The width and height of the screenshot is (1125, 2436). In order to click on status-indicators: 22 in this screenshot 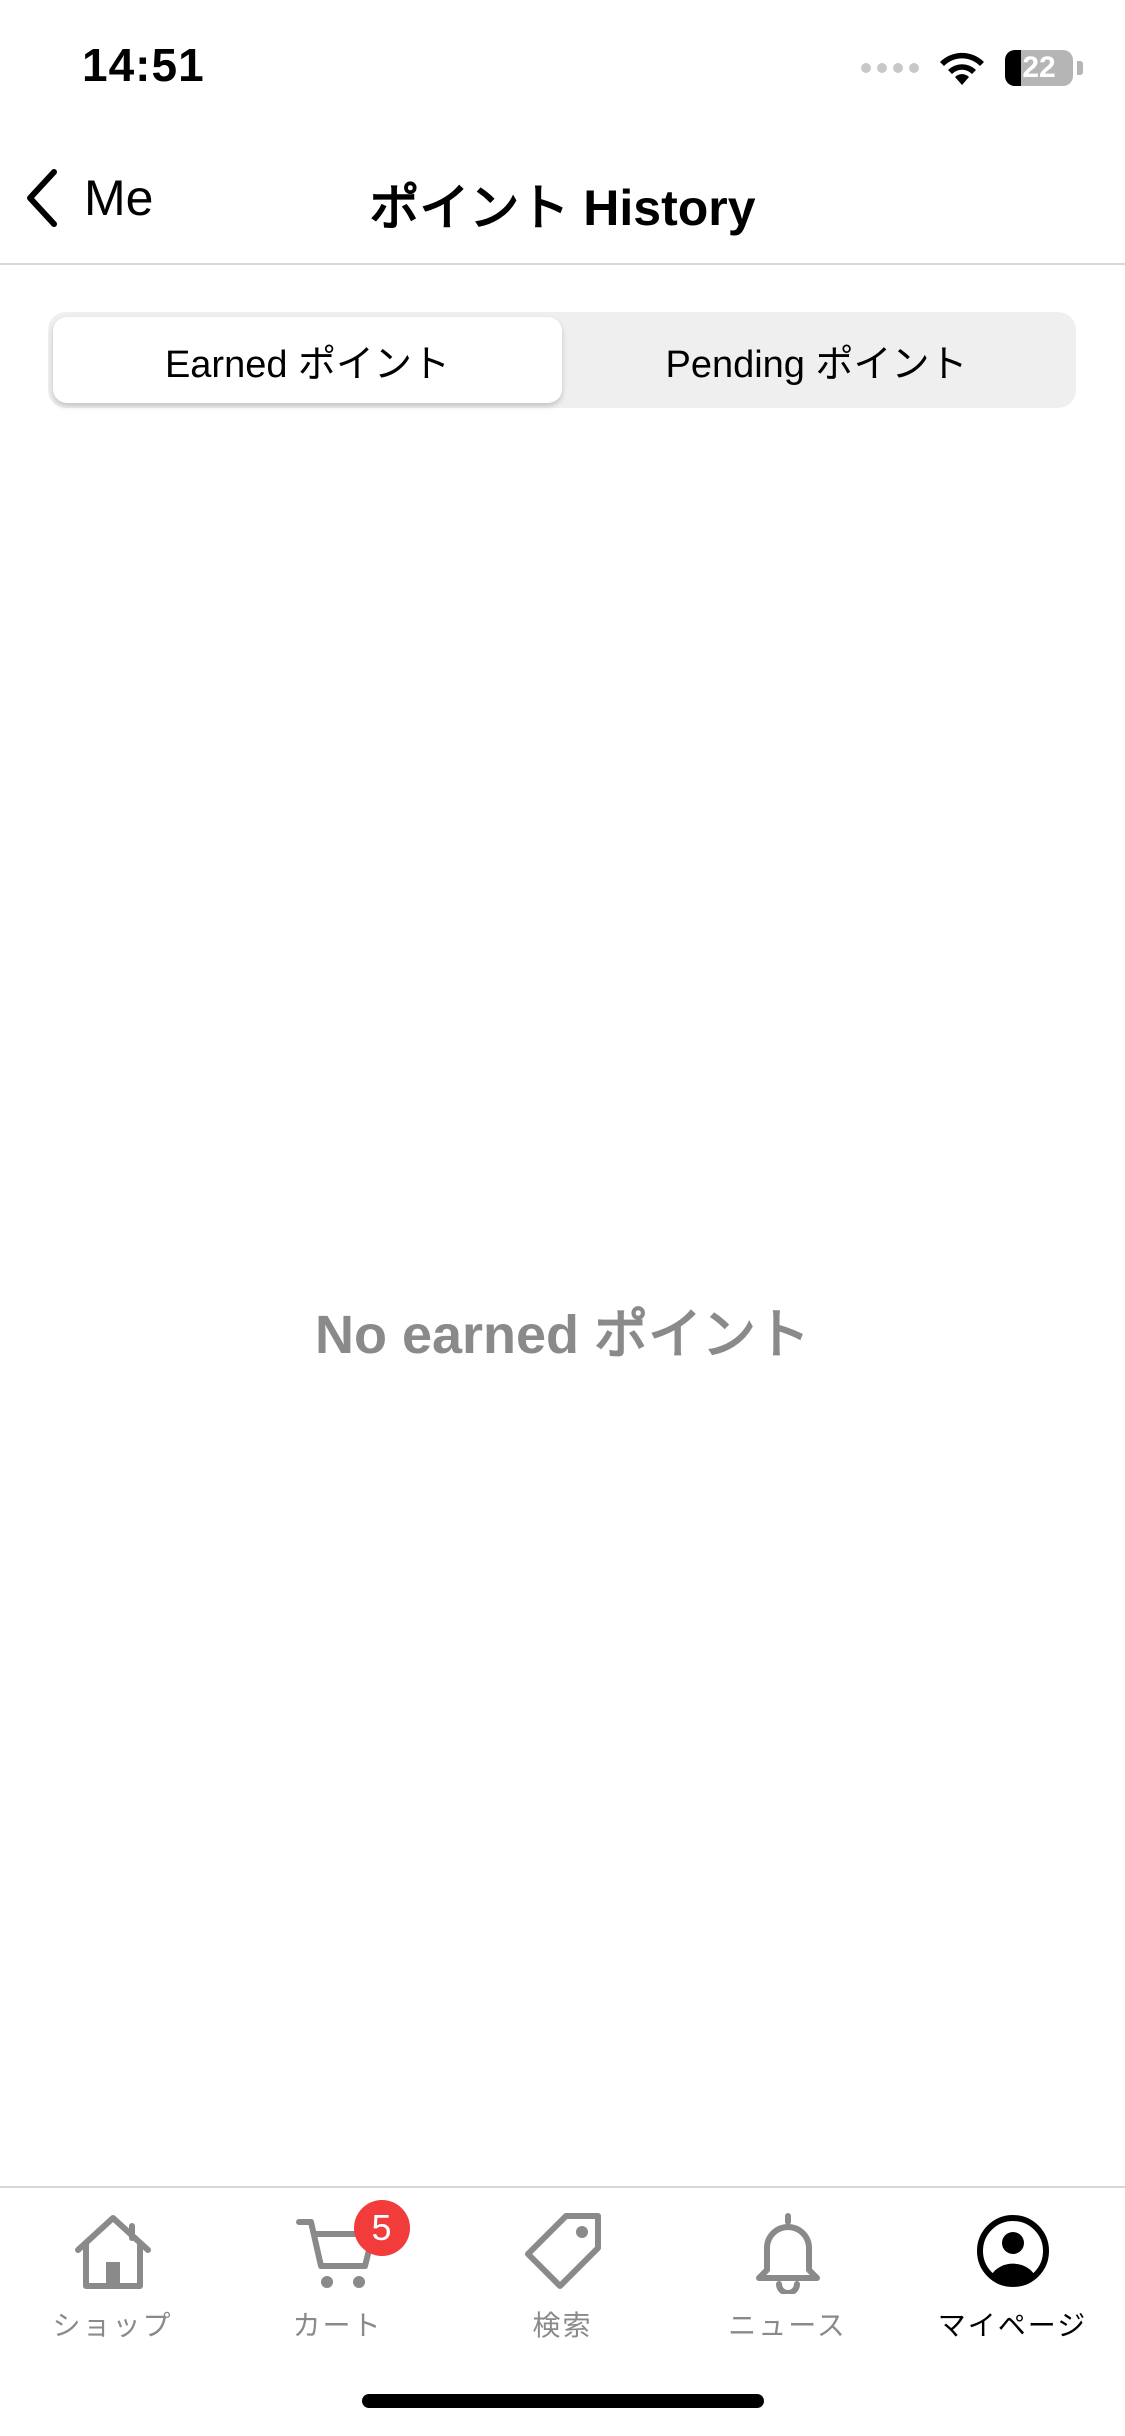, I will do `click(972, 68)`.